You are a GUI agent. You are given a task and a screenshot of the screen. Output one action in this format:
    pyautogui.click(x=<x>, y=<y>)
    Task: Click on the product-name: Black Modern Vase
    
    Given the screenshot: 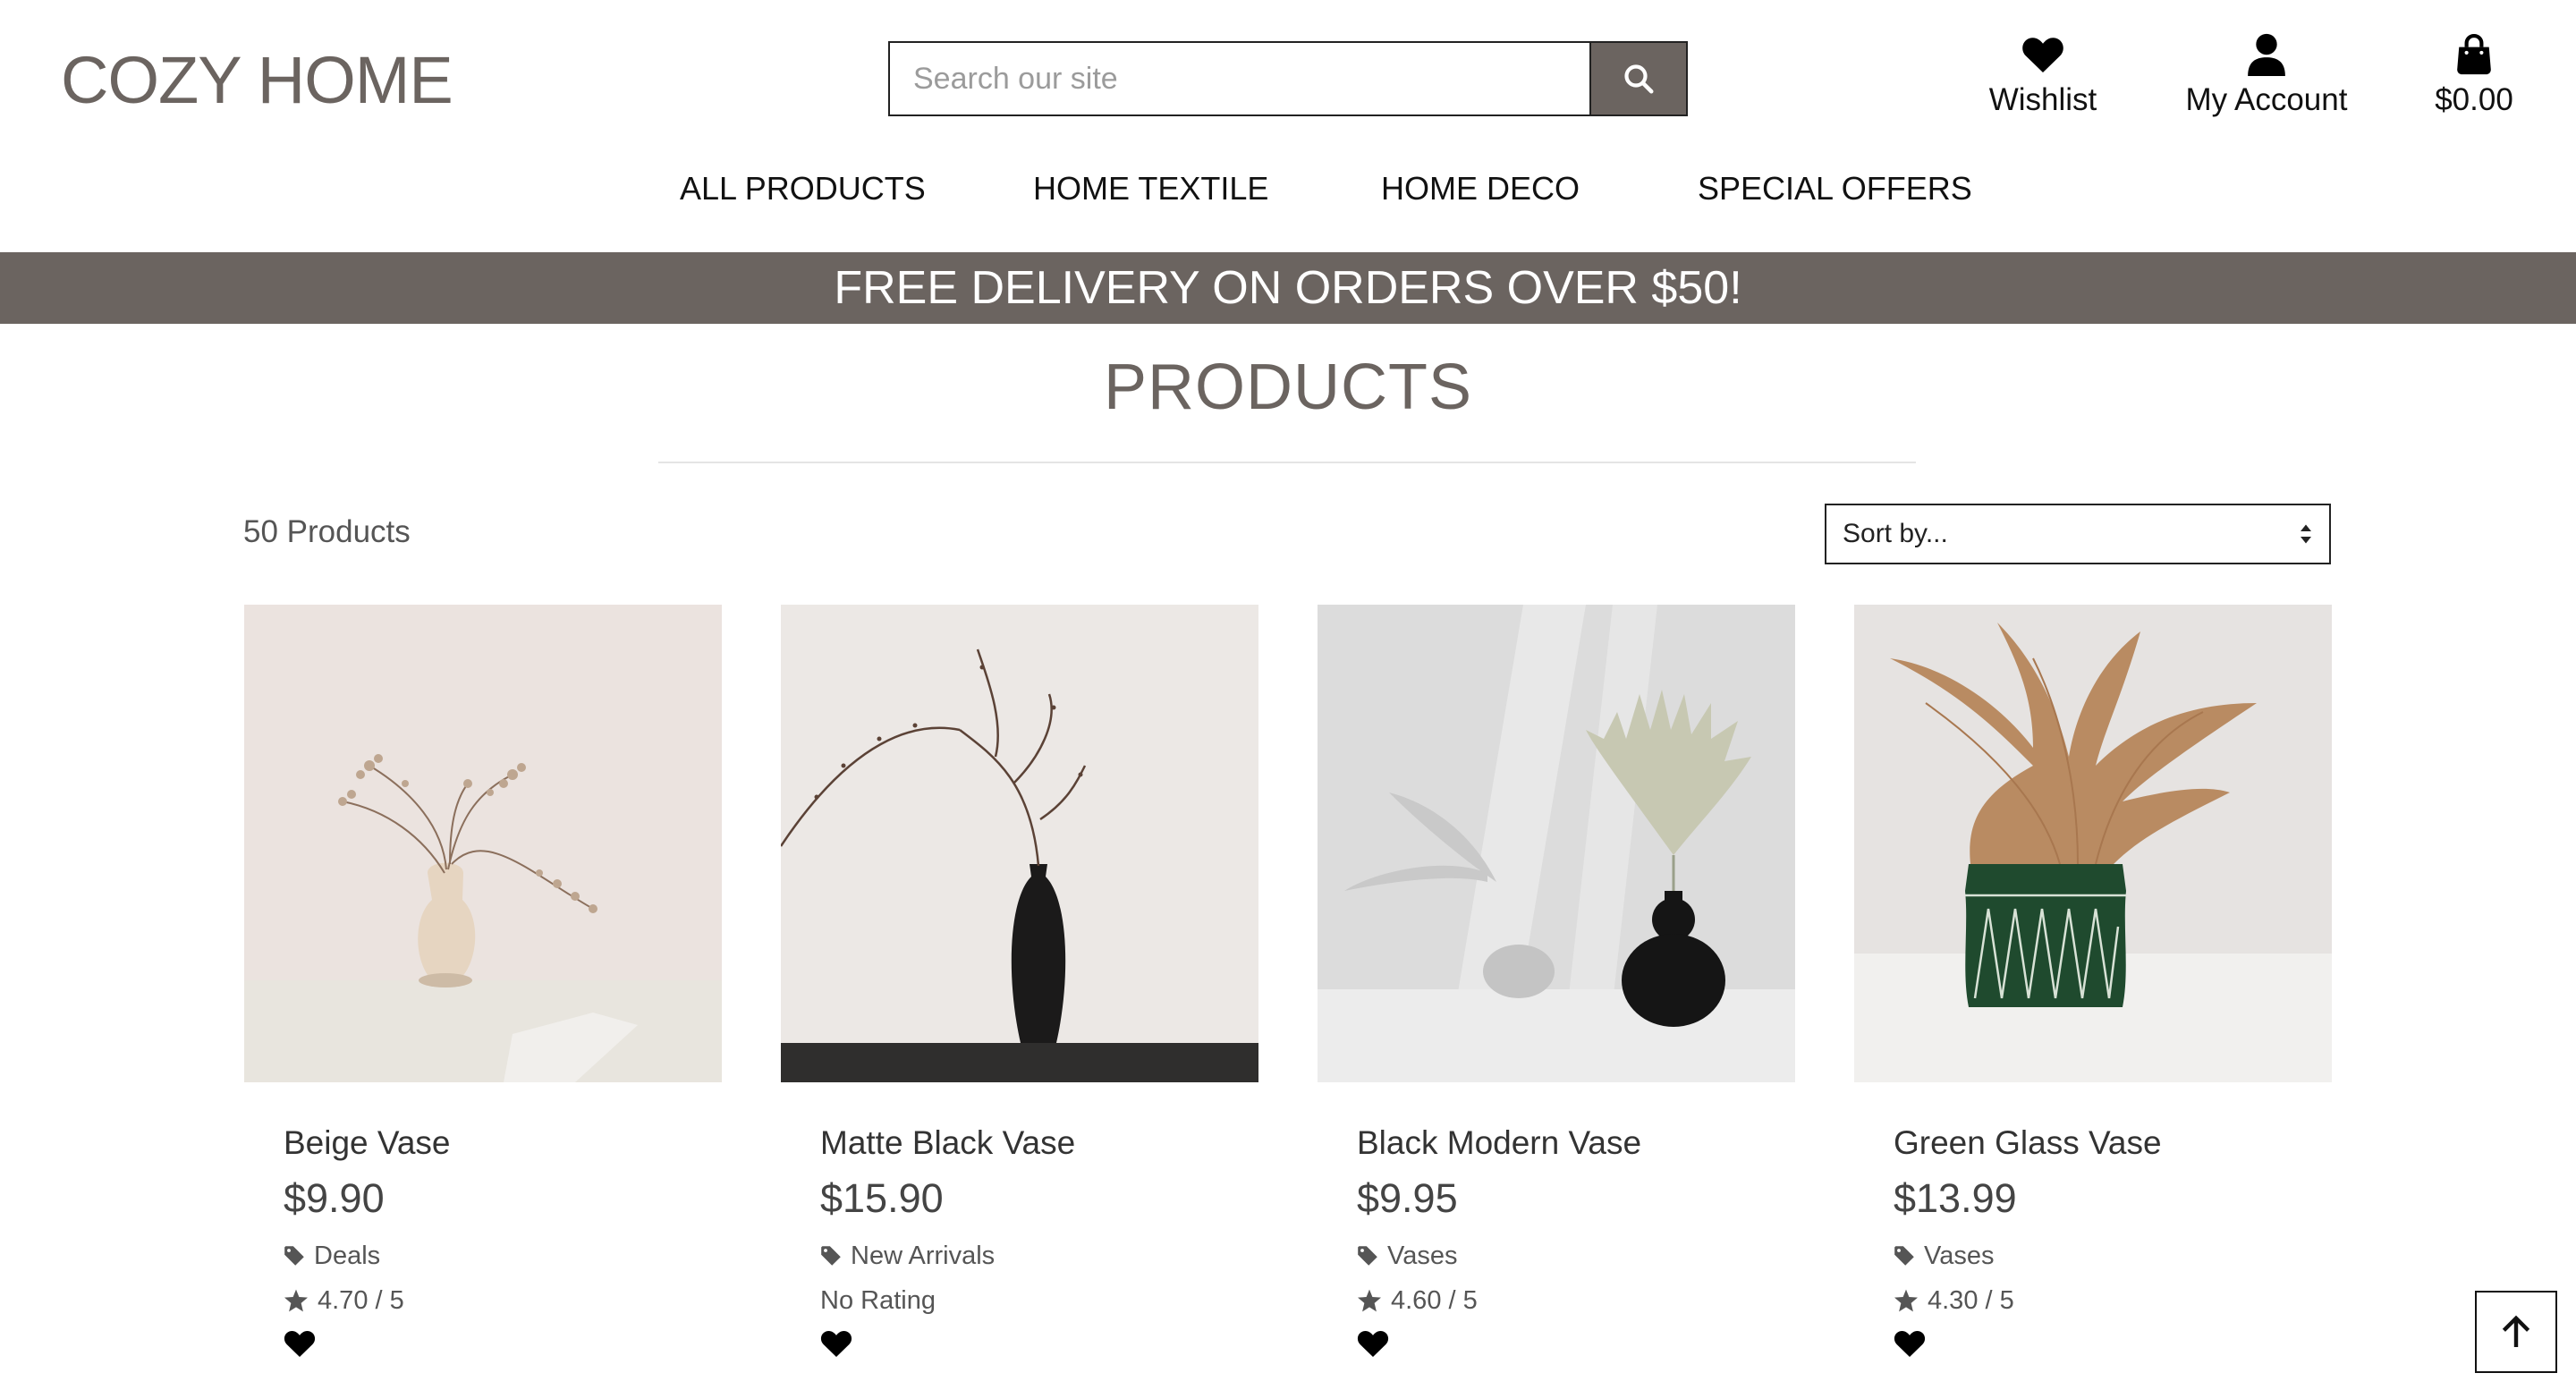 What is the action you would take?
    pyautogui.click(x=1576, y=1143)
    